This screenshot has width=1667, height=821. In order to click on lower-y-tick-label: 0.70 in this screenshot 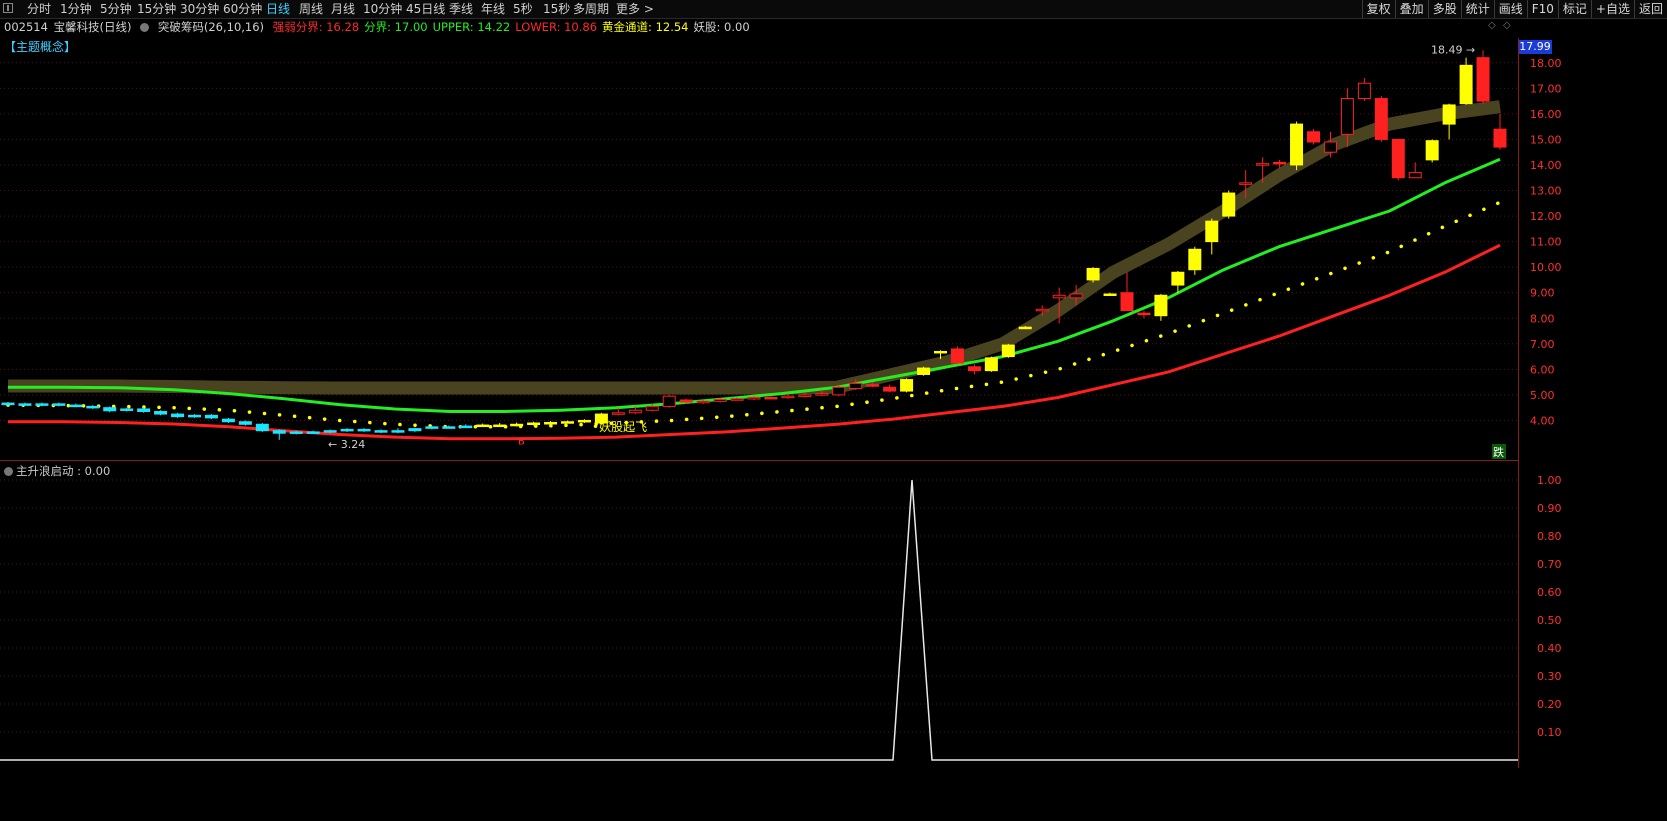, I will do `click(1549, 564)`.